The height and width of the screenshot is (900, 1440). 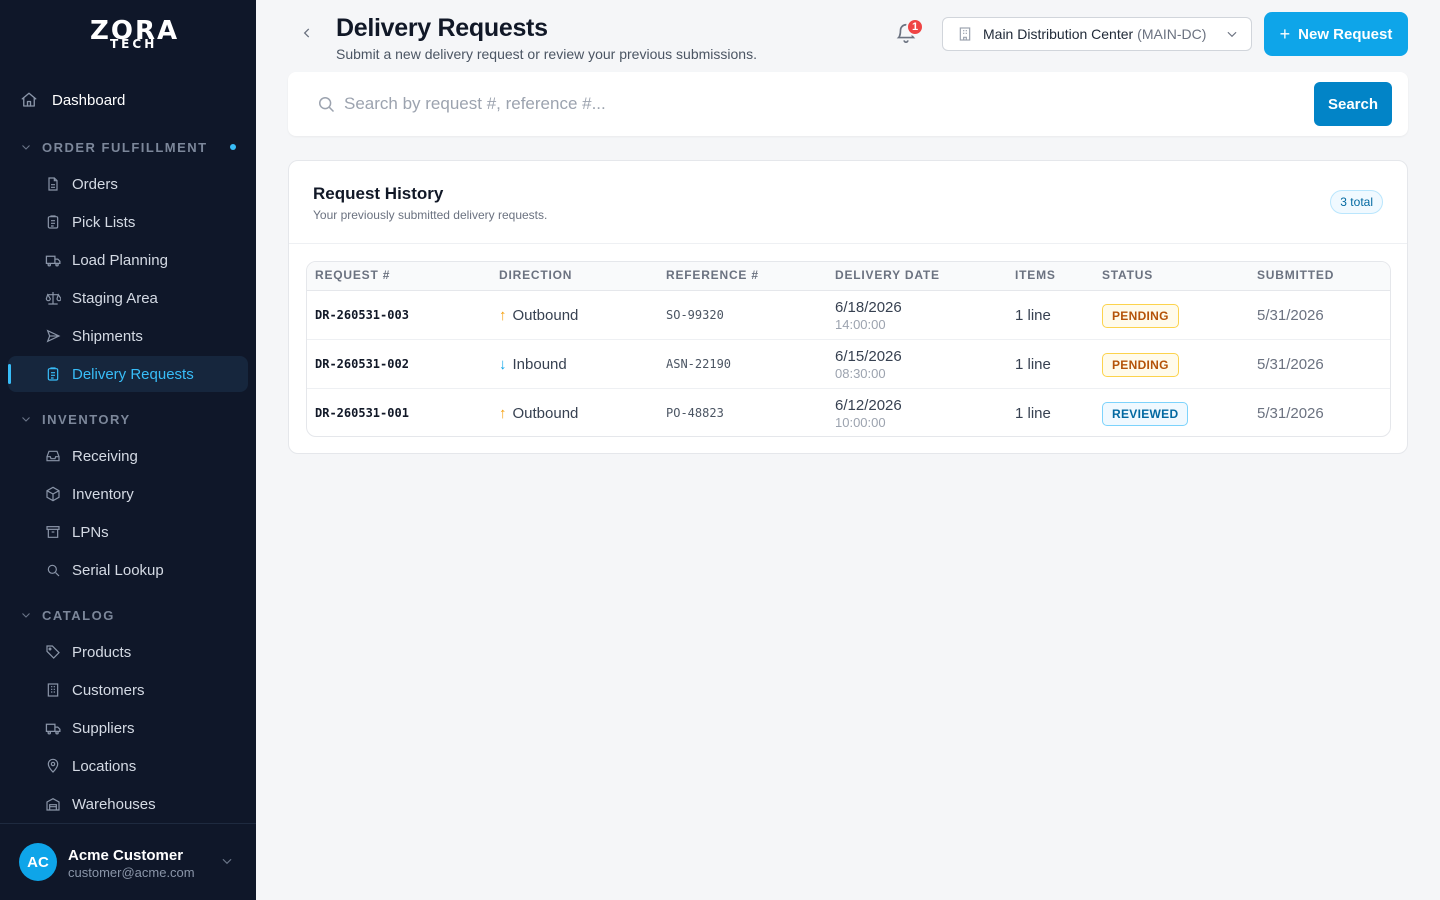 I want to click on sidebar-item-label: Locations, so click(x=104, y=766).